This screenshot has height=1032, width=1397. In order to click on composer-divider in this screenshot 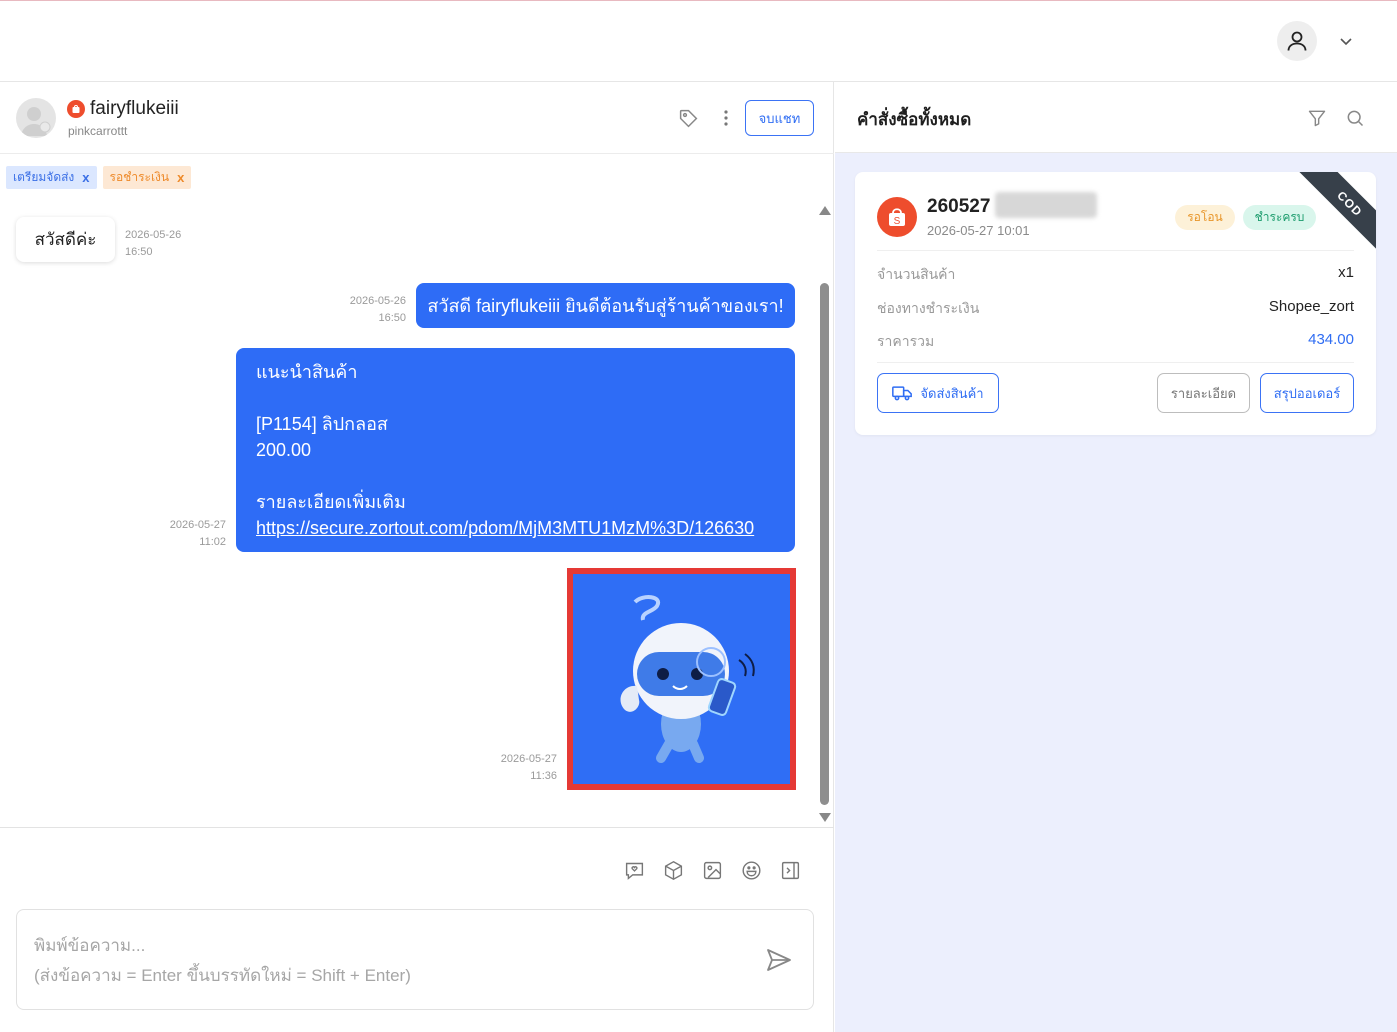, I will do `click(417, 827)`.